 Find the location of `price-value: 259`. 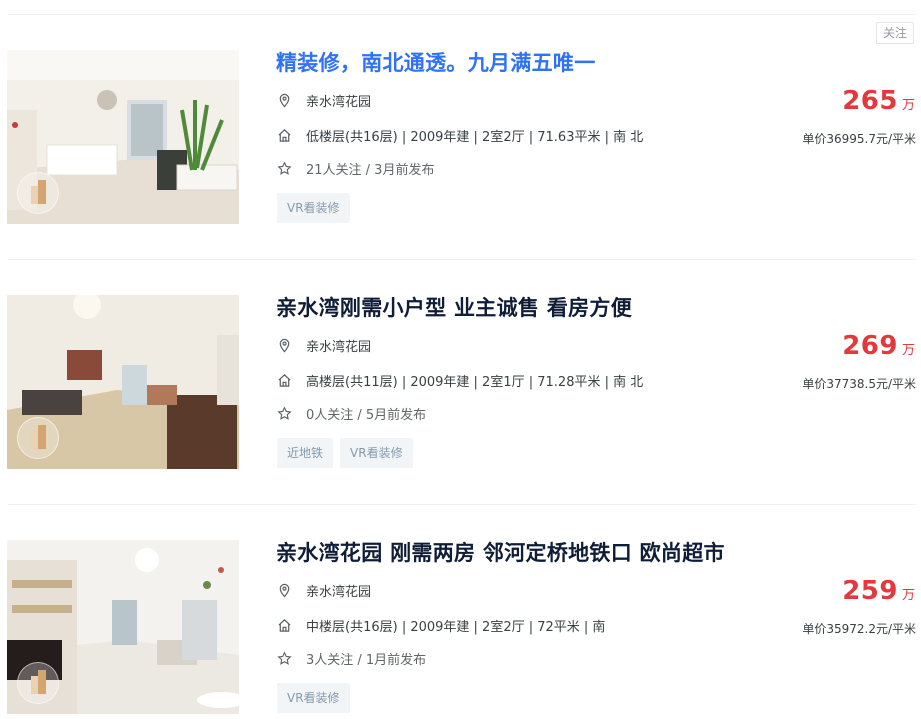

price-value: 259 is located at coordinates (870, 591).